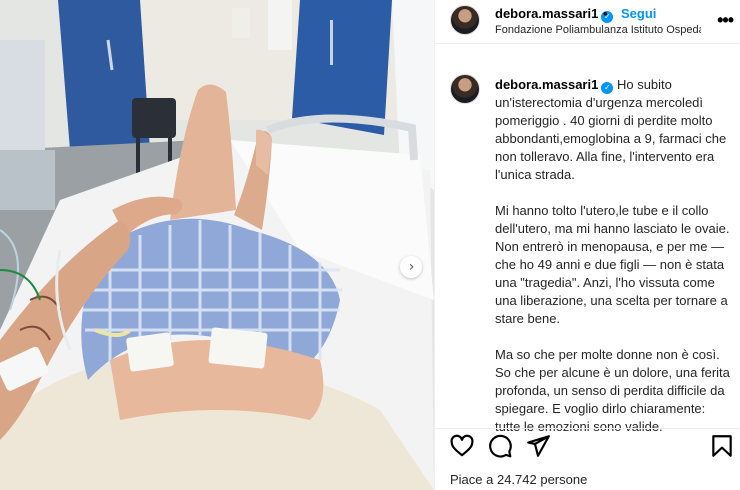  What do you see at coordinates (465, 20) in the screenshot?
I see `avatar` at bounding box center [465, 20].